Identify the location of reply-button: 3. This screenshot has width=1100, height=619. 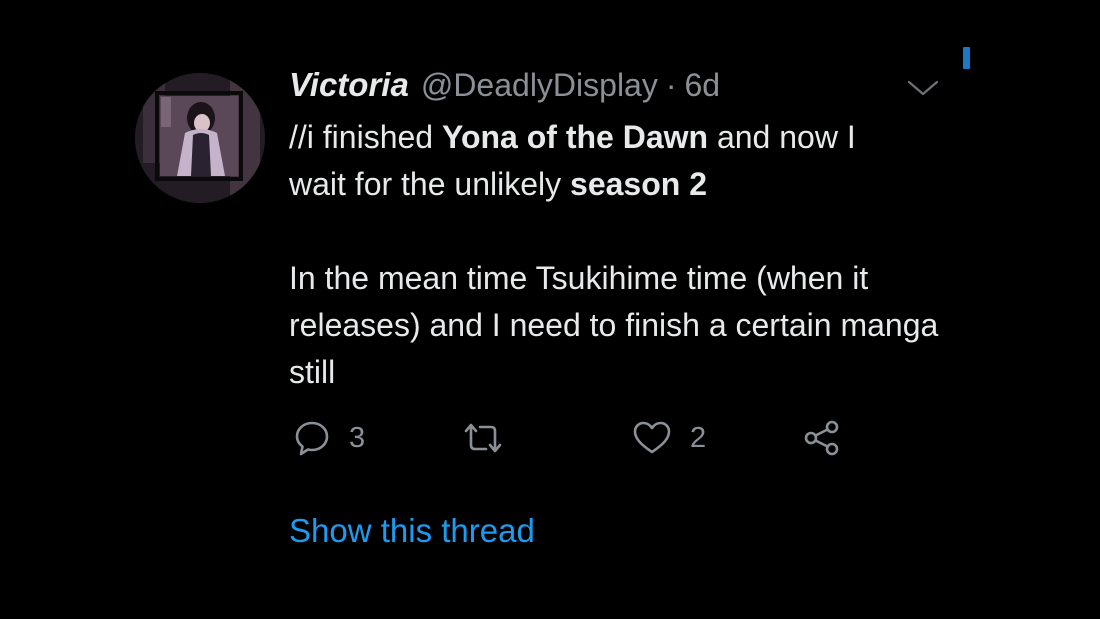
(329, 438).